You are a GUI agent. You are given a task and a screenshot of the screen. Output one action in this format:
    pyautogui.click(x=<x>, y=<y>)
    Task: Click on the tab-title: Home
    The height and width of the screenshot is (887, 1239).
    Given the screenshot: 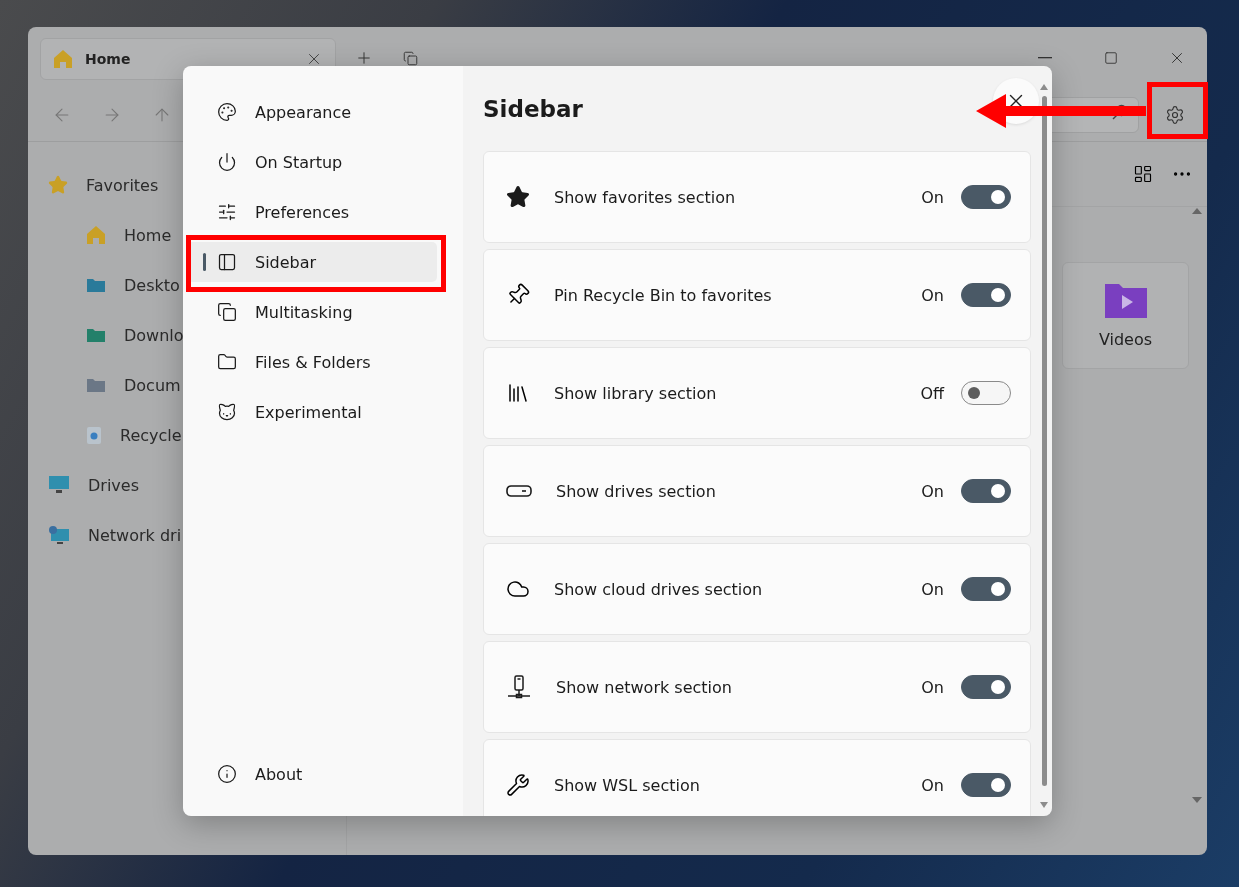 What is the action you would take?
    pyautogui.click(x=108, y=59)
    